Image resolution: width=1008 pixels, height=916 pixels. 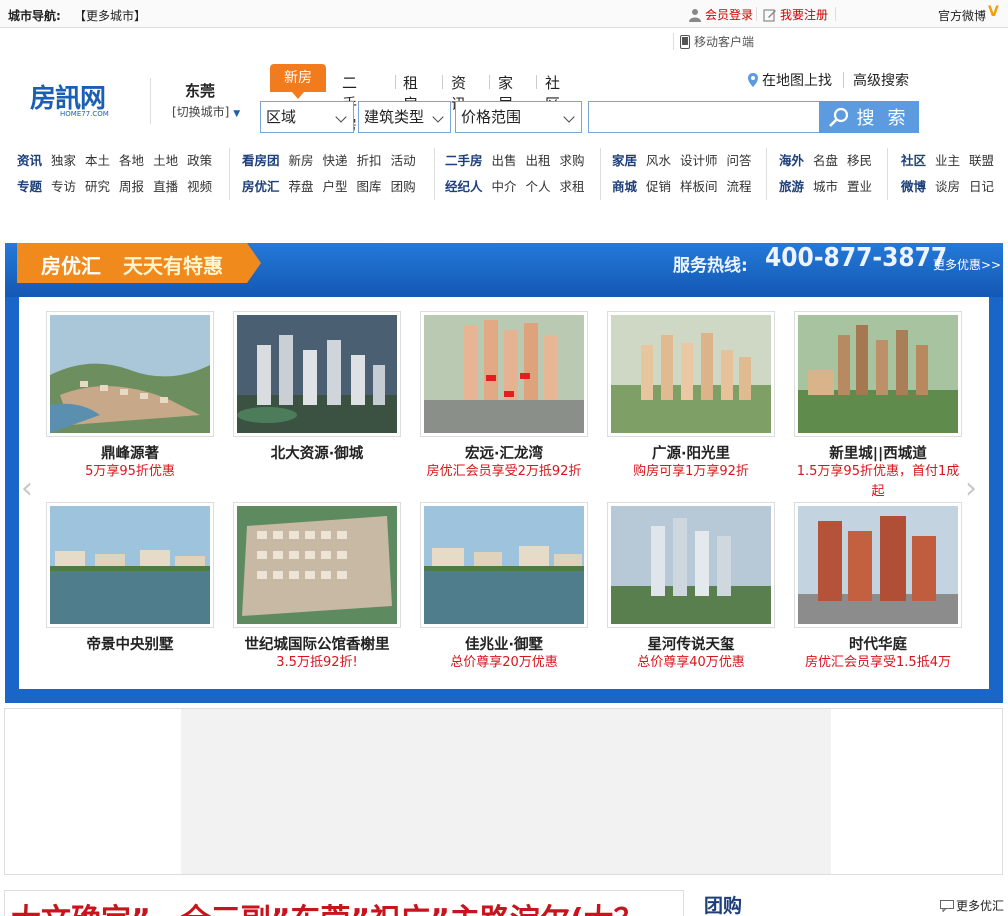 What do you see at coordinates (199, 185) in the screenshot?
I see `link-item: 视频` at bounding box center [199, 185].